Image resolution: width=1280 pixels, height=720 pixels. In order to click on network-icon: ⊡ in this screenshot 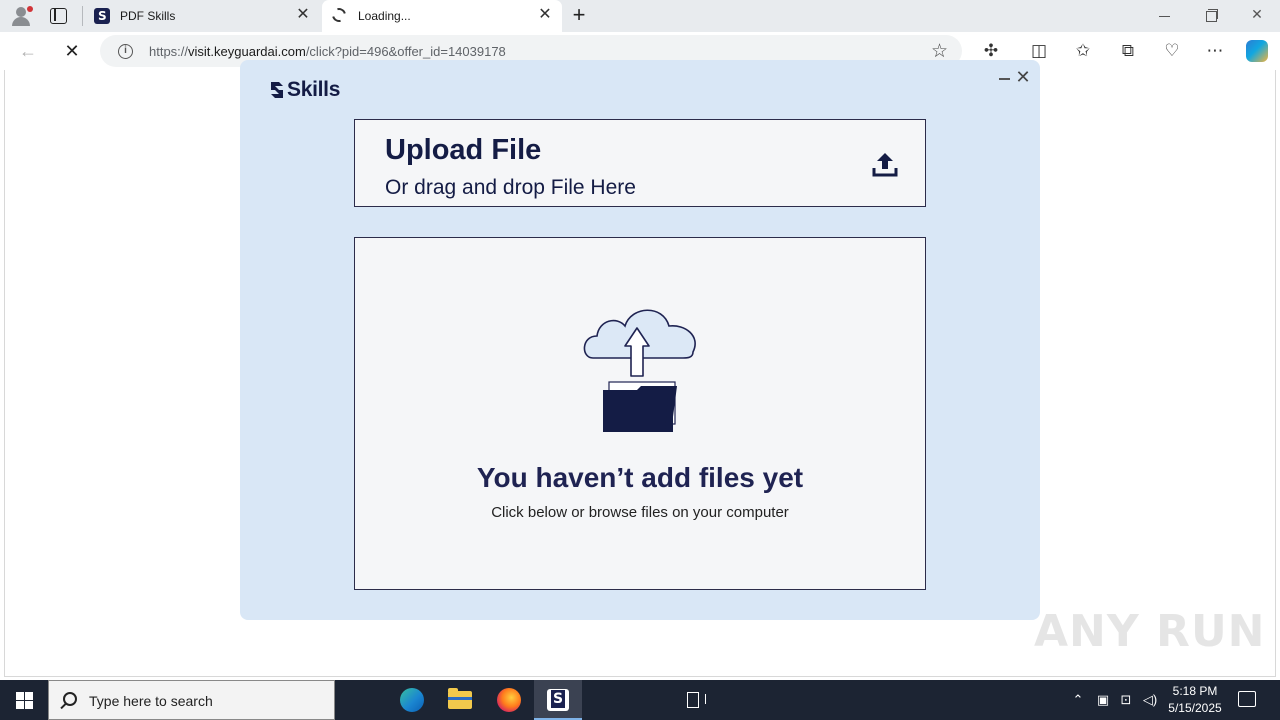, I will do `click(1126, 700)`.